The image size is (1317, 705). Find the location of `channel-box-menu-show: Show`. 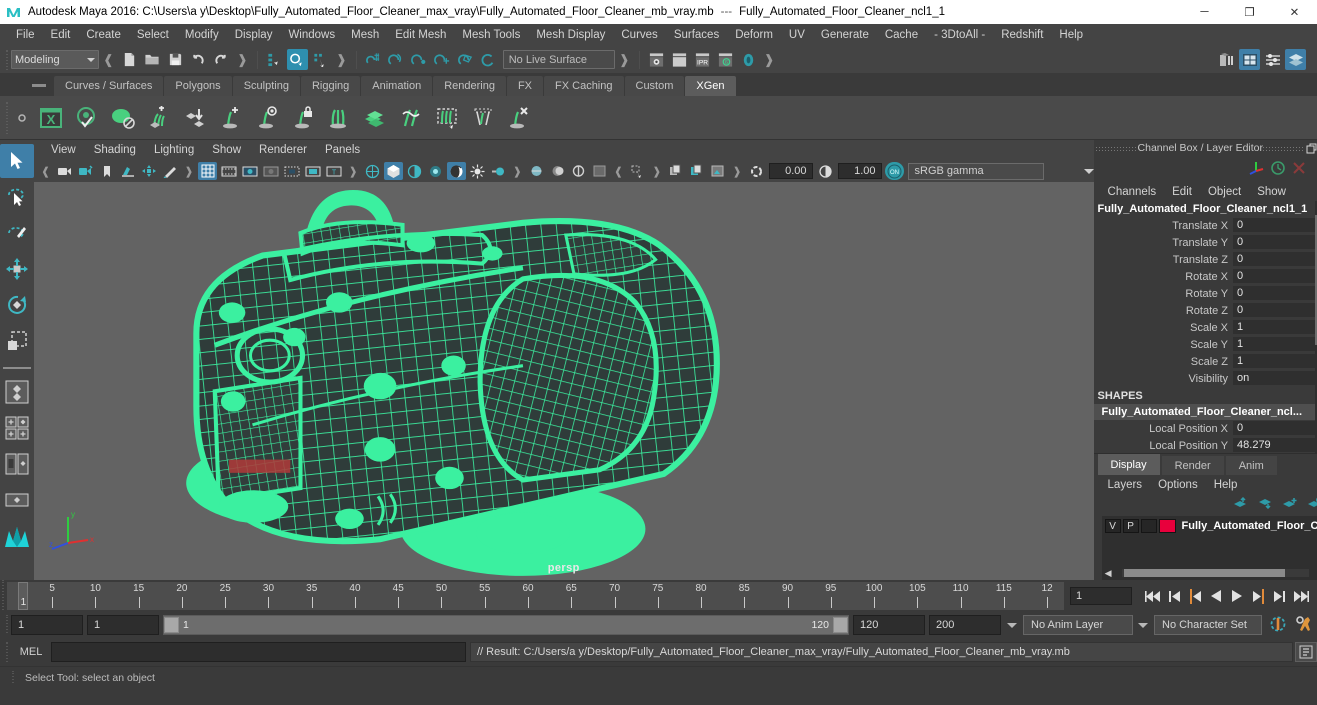

channel-box-menu-show: Show is located at coordinates (1271, 192).